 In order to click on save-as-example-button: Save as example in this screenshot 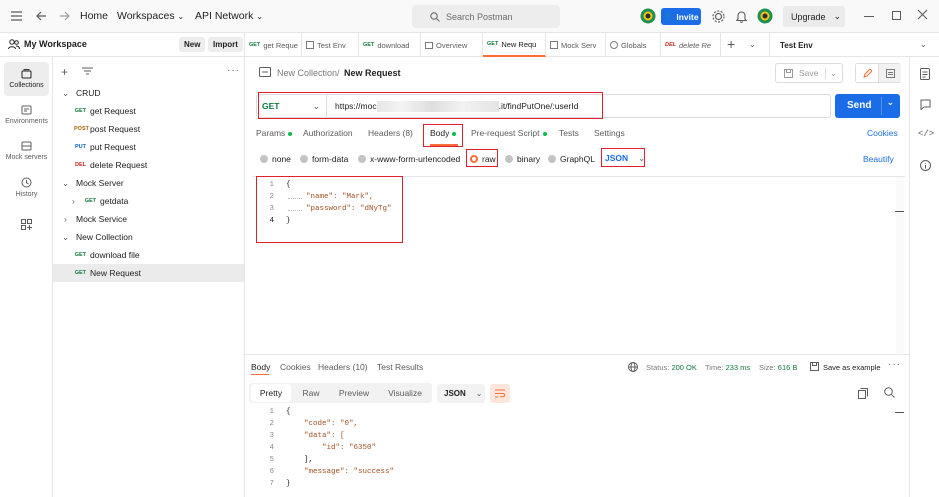, I will do `click(852, 367)`.